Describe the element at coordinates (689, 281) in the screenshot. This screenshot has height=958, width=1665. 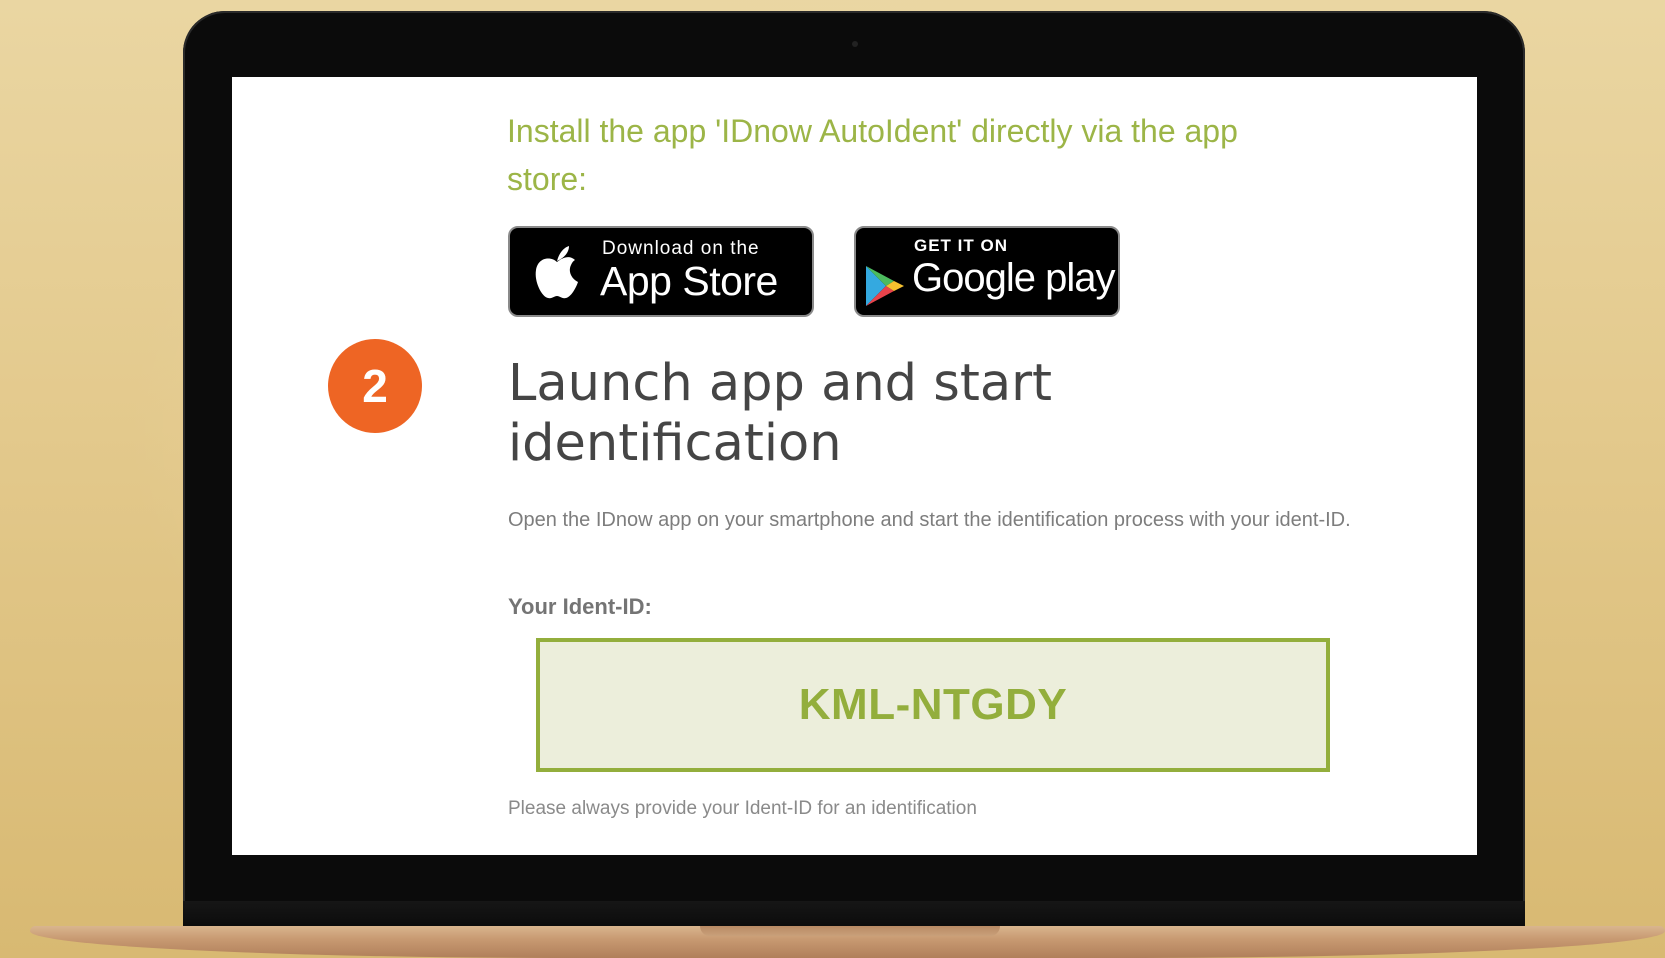
I see `app-store-big-text: App Store` at that location.